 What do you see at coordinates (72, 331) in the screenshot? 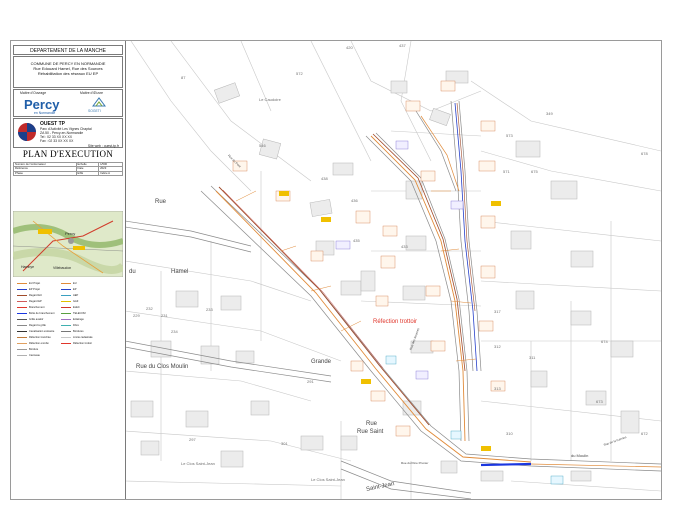
I see `legend-item: Bordures` at bounding box center [72, 331].